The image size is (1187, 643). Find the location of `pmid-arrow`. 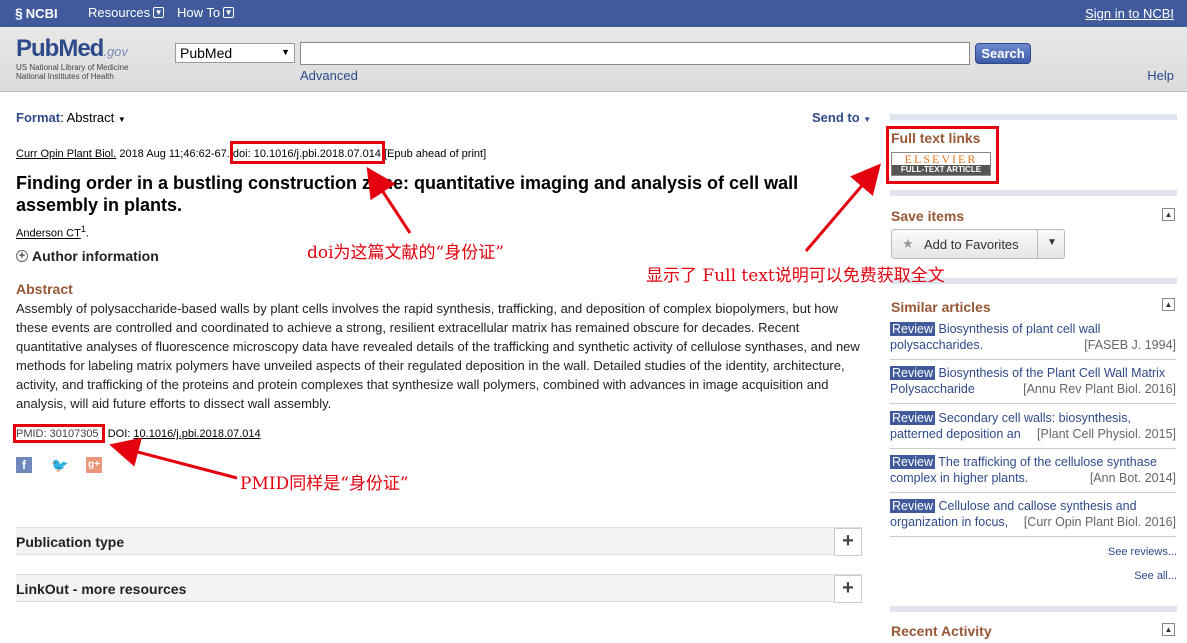

pmid-arrow is located at coordinates (173, 458).